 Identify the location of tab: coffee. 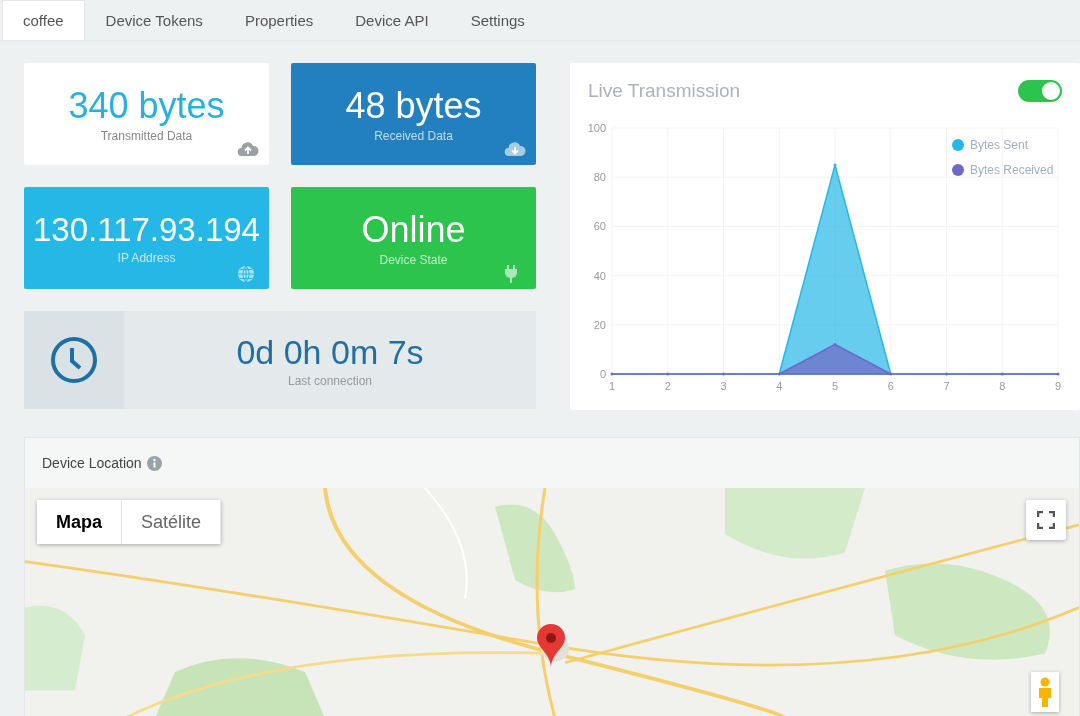
(43, 20).